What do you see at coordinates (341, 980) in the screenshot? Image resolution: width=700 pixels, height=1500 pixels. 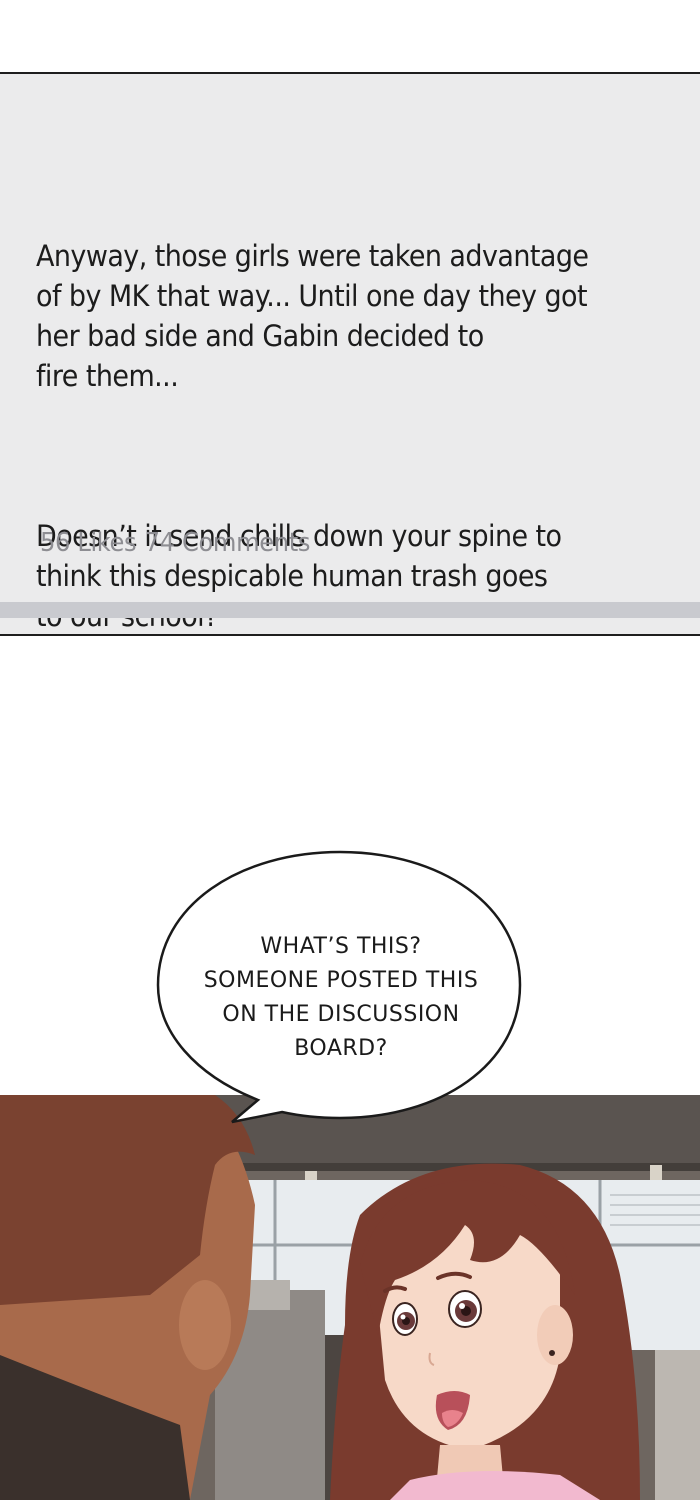 I see `bubble-line-2: SOMEONE POSTED THIS` at bounding box center [341, 980].